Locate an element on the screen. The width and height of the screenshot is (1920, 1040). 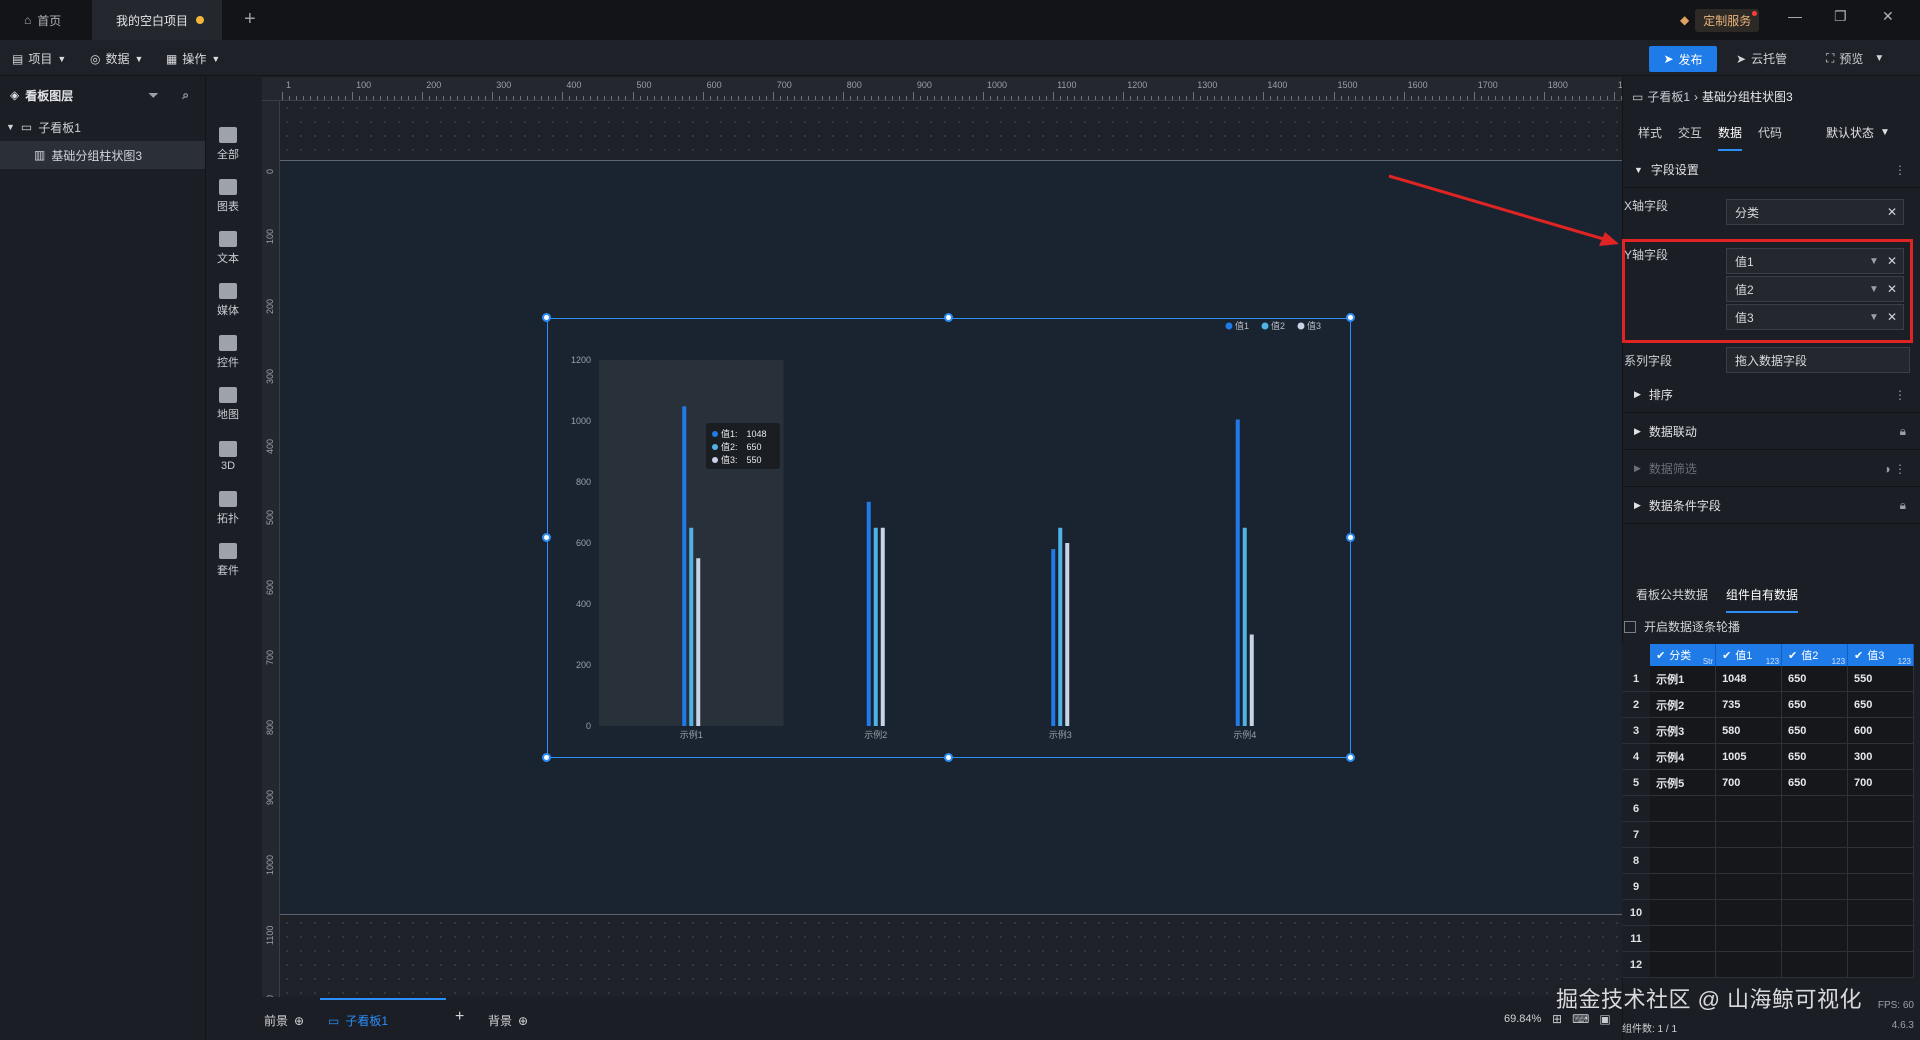
series-field-dropzone: 拖入数据字段 is located at coordinates (1818, 360).